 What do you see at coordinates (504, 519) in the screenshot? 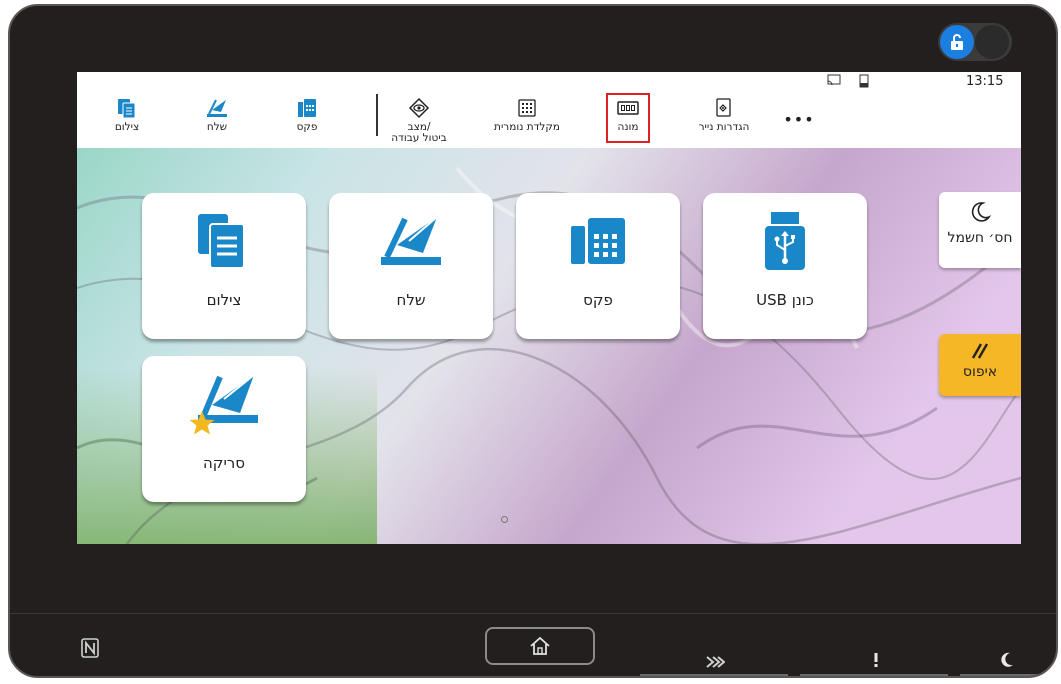
I see `page-indicator-dot` at bounding box center [504, 519].